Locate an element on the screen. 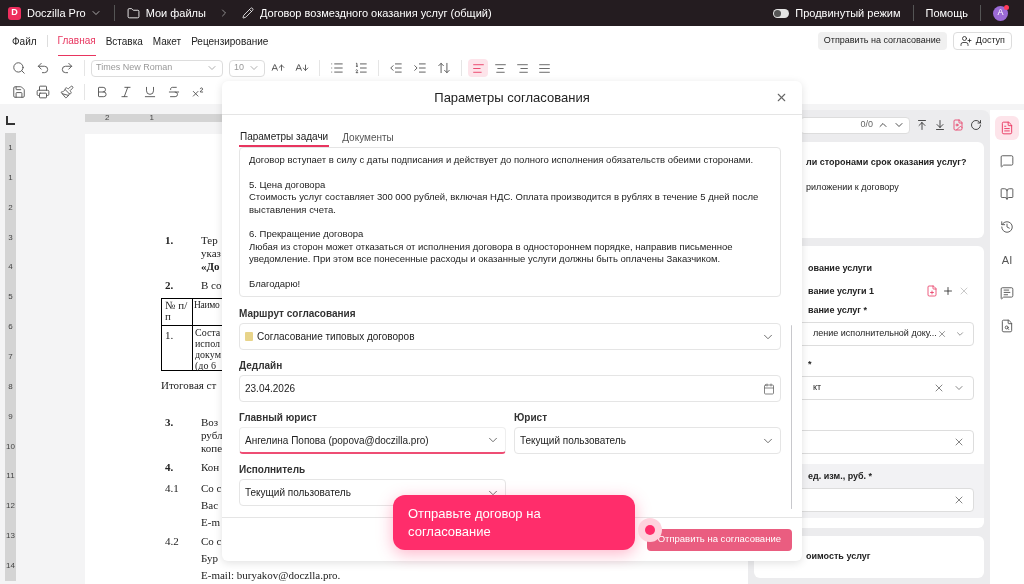 Image resolution: width=1024 pixels, height=584 pixels. menu-tab: Рецензирование is located at coordinates (230, 41).